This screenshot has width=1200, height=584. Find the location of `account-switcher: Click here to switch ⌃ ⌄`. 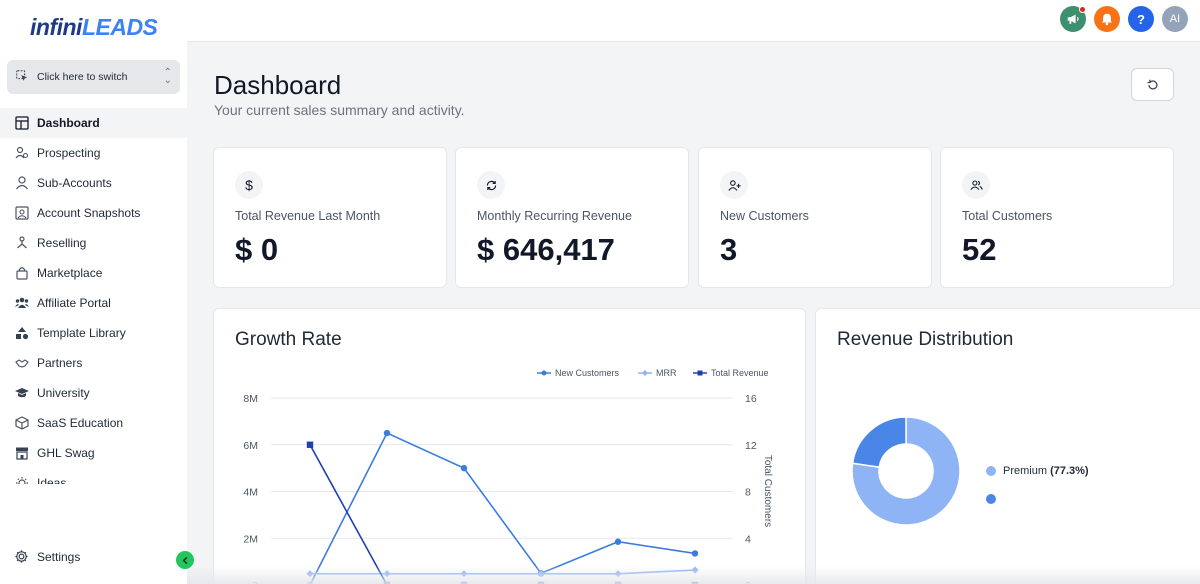

account-switcher: Click here to switch ⌃ ⌄ is located at coordinates (93, 77).